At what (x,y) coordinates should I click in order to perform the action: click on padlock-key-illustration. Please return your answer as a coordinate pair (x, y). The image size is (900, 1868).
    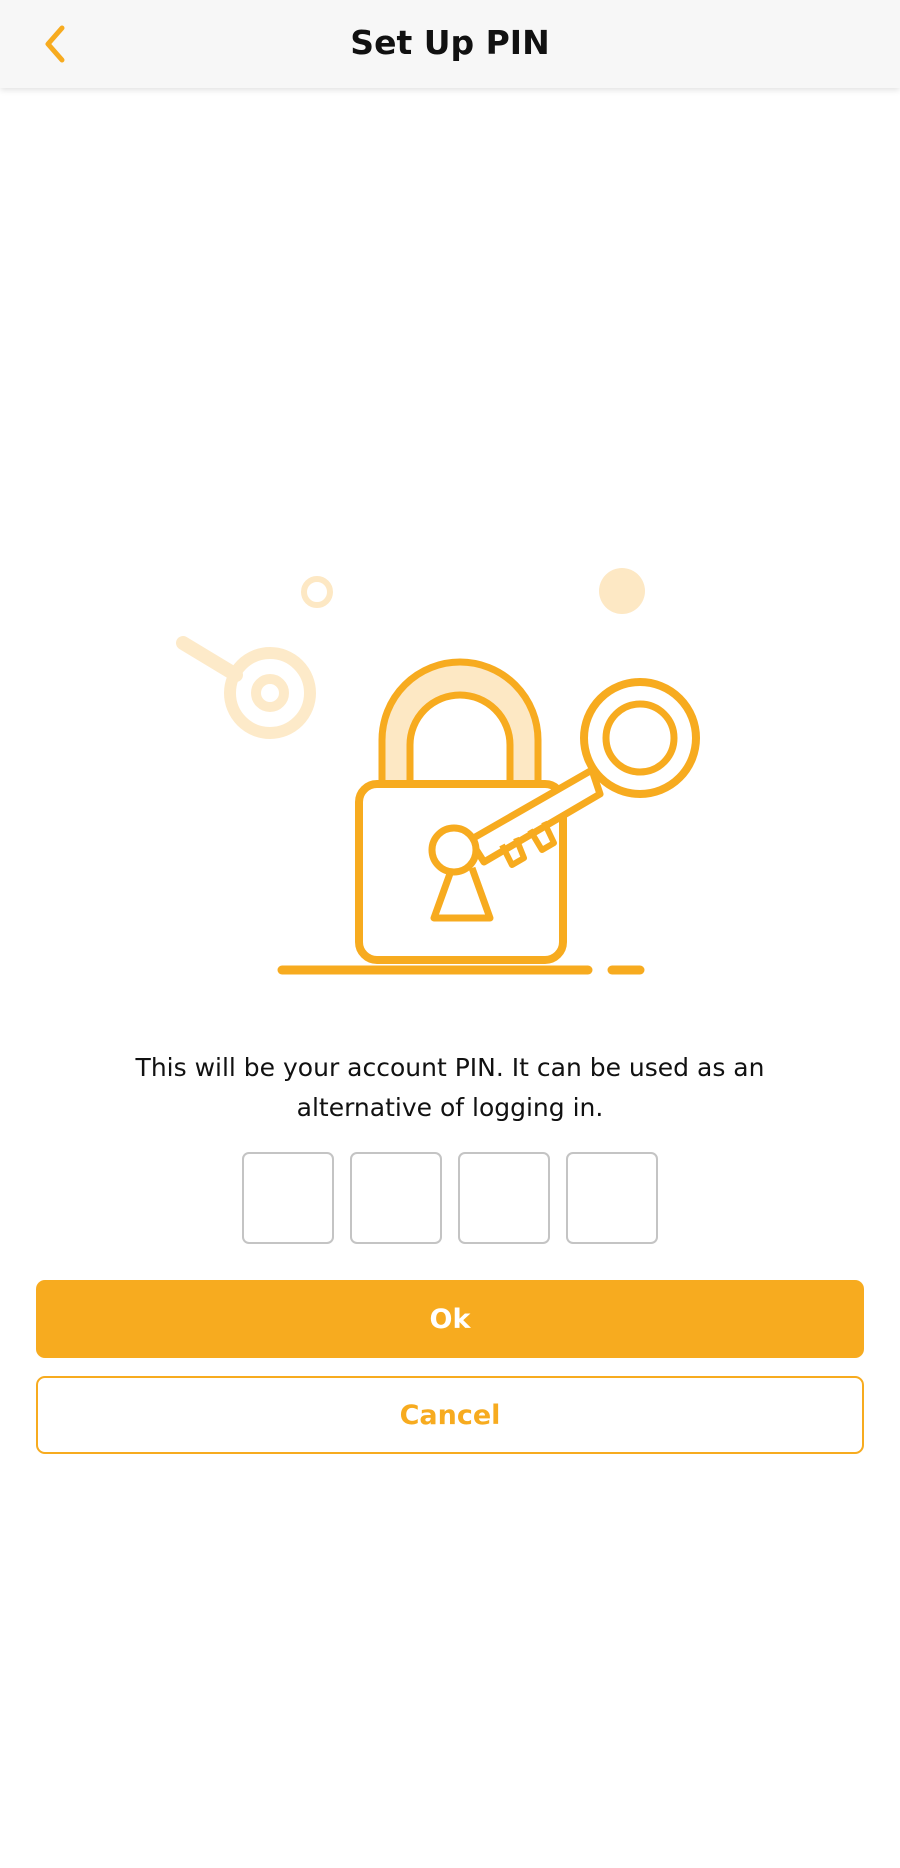
    Looking at the image, I should click on (438, 771).